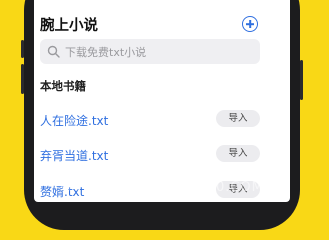 Image resolution: width=329 pixels, height=240 pixels. I want to click on book-row: 弃胥当道.txt 导入, so click(162, 155).